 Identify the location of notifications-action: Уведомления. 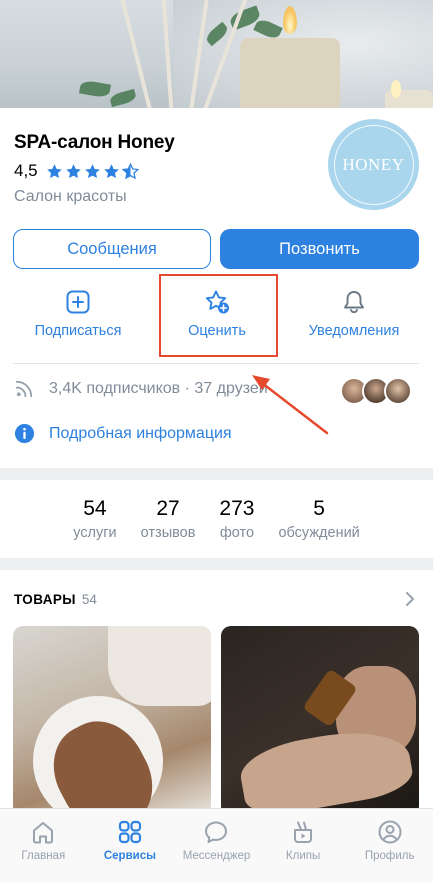
(354, 313).